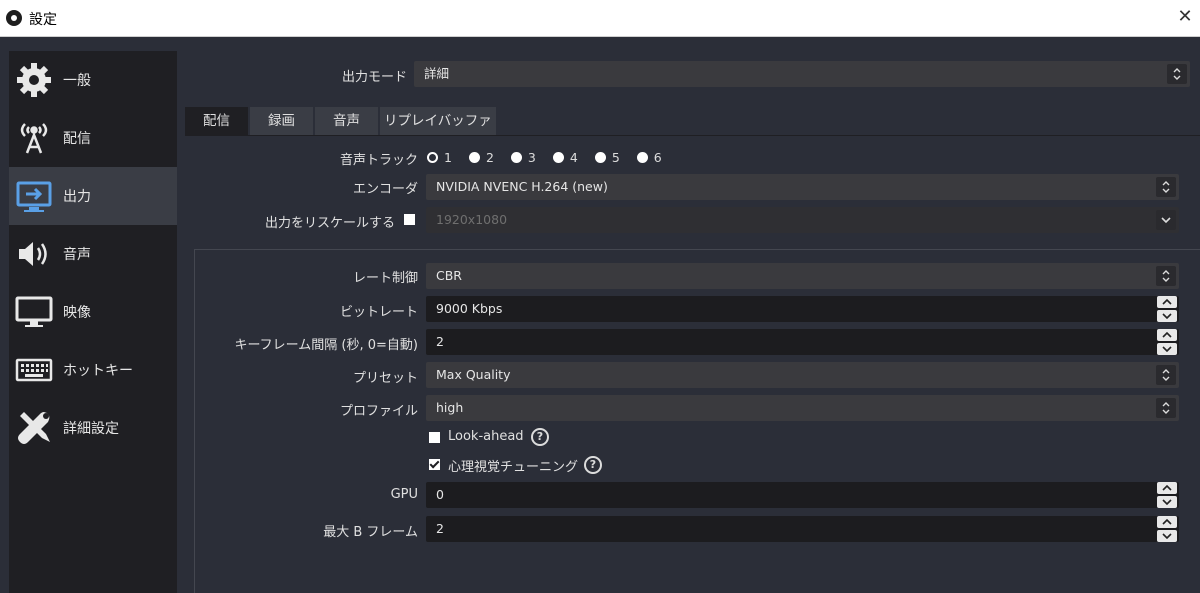  What do you see at coordinates (607, 157) in the screenshot?
I see `audio-track-radio-5: 5` at bounding box center [607, 157].